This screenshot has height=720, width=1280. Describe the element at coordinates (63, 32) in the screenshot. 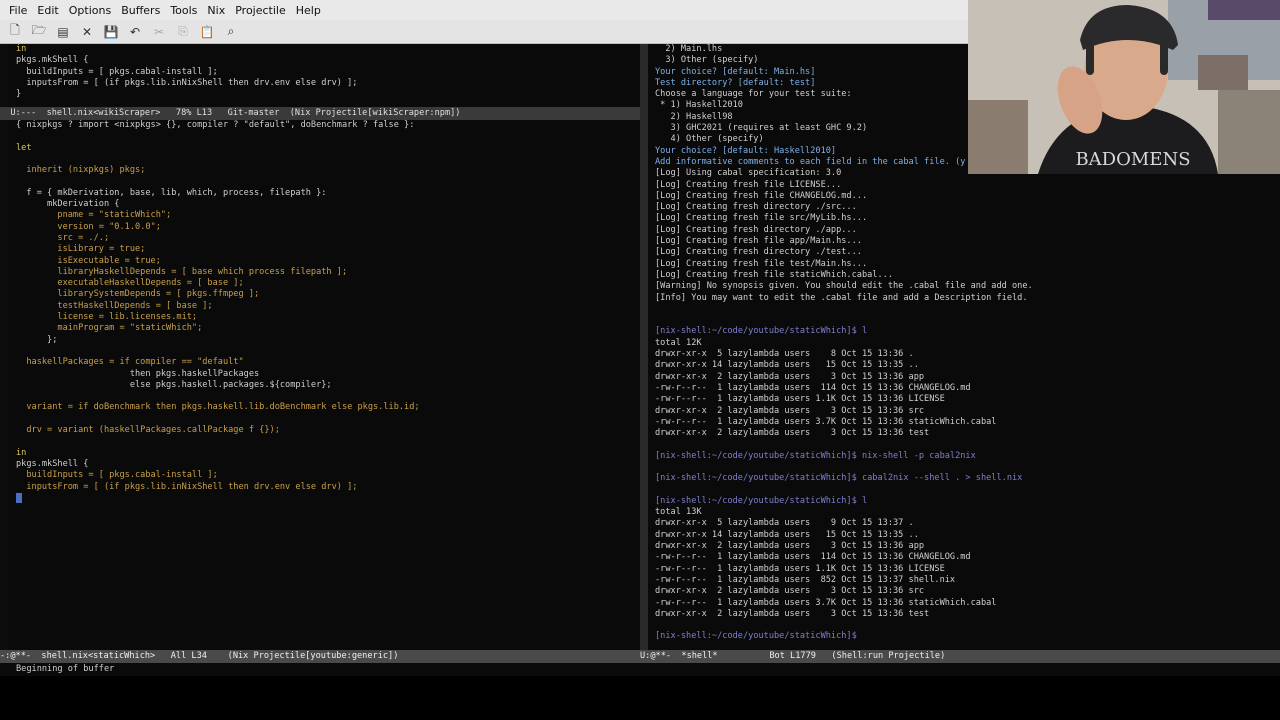

I see `open-dir-icon: ▤` at that location.